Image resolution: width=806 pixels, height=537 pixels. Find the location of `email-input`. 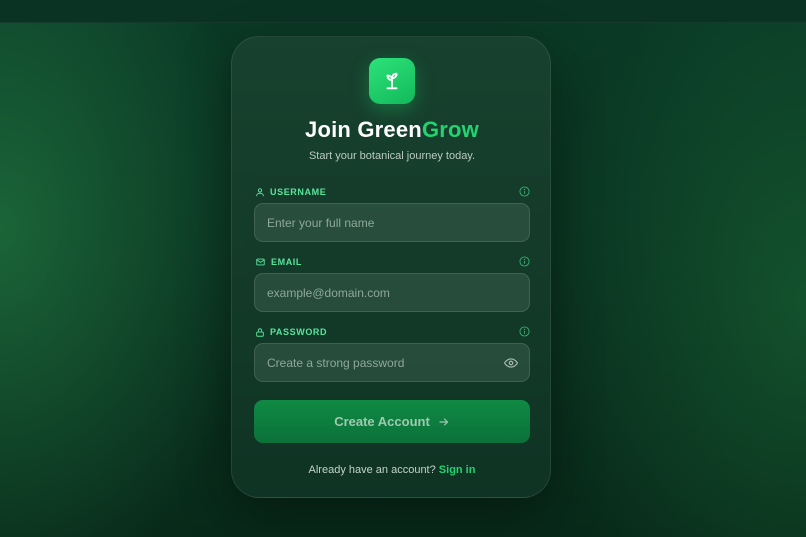

email-input is located at coordinates (392, 292).